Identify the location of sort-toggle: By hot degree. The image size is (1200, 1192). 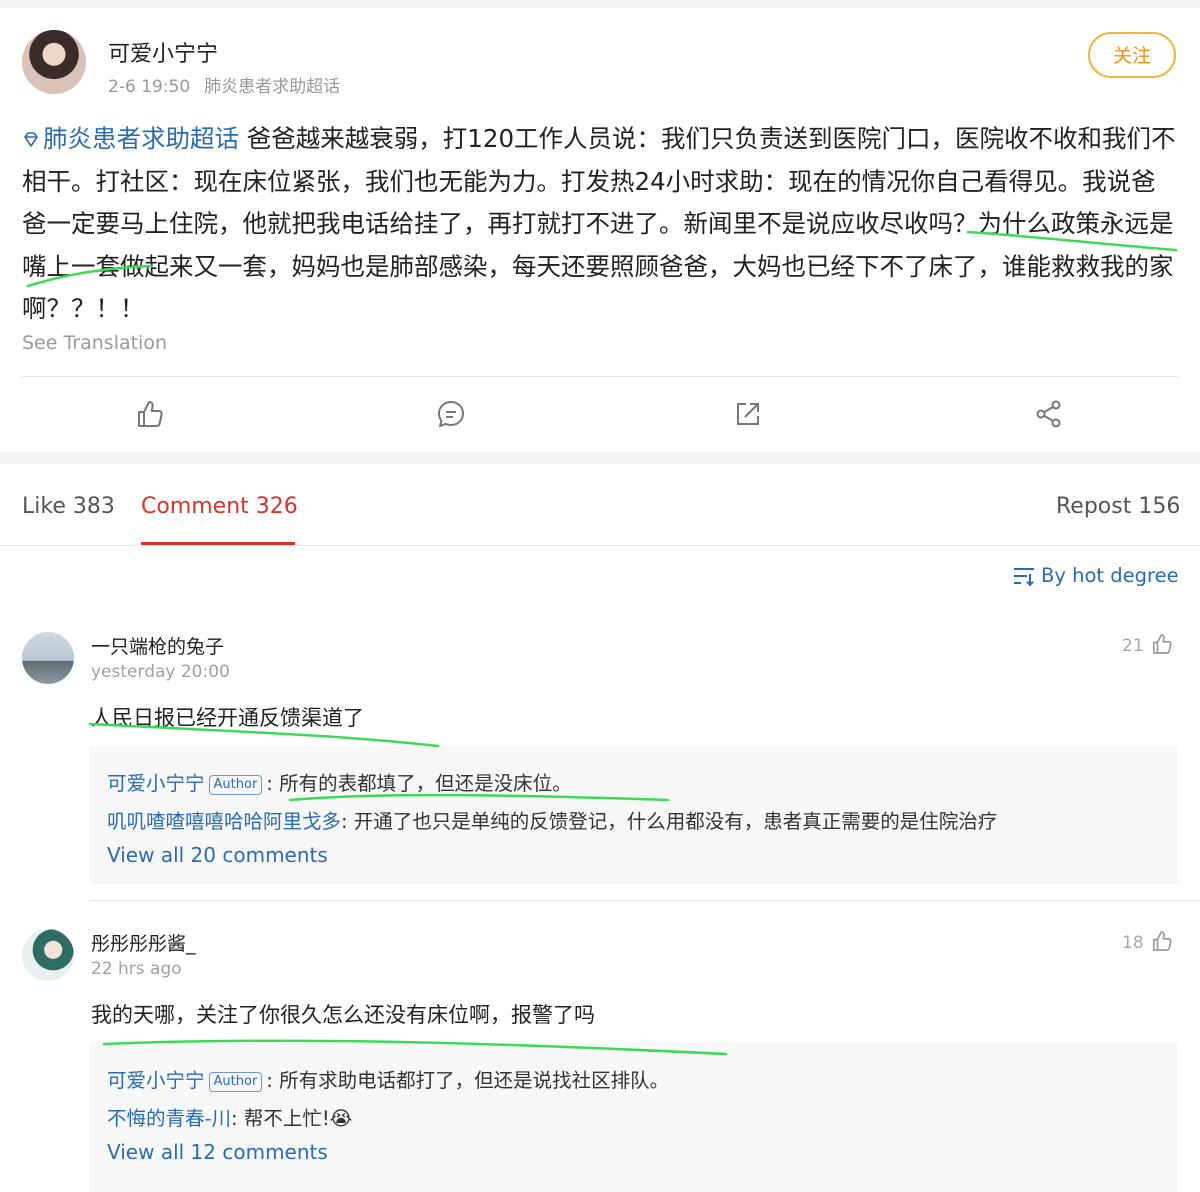
(1096, 575).